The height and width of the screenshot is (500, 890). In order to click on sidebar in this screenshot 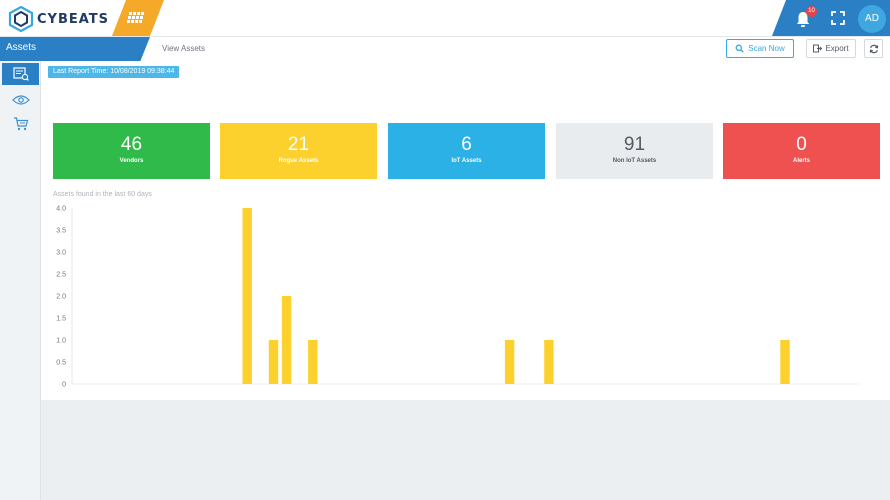, I will do `click(20, 280)`.